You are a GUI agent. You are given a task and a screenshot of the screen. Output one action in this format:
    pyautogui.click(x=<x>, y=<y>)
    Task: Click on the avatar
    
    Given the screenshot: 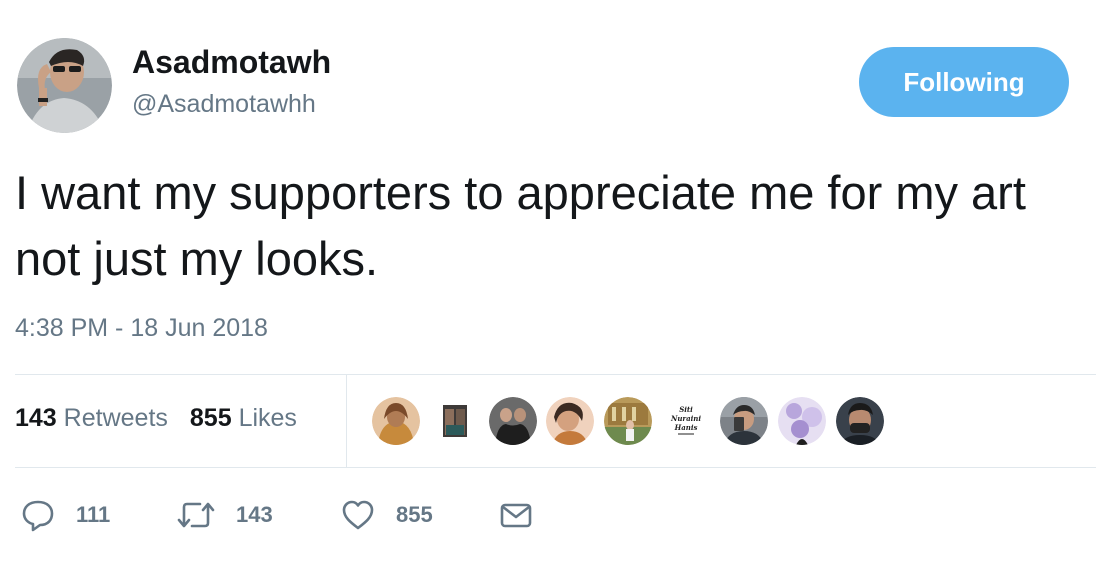 What is the action you would take?
    pyautogui.click(x=64, y=85)
    